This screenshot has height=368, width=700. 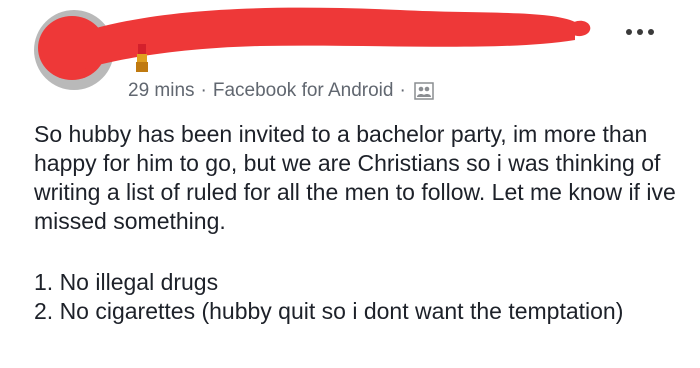 I want to click on post-timestamp: 29 mins, so click(x=161, y=91).